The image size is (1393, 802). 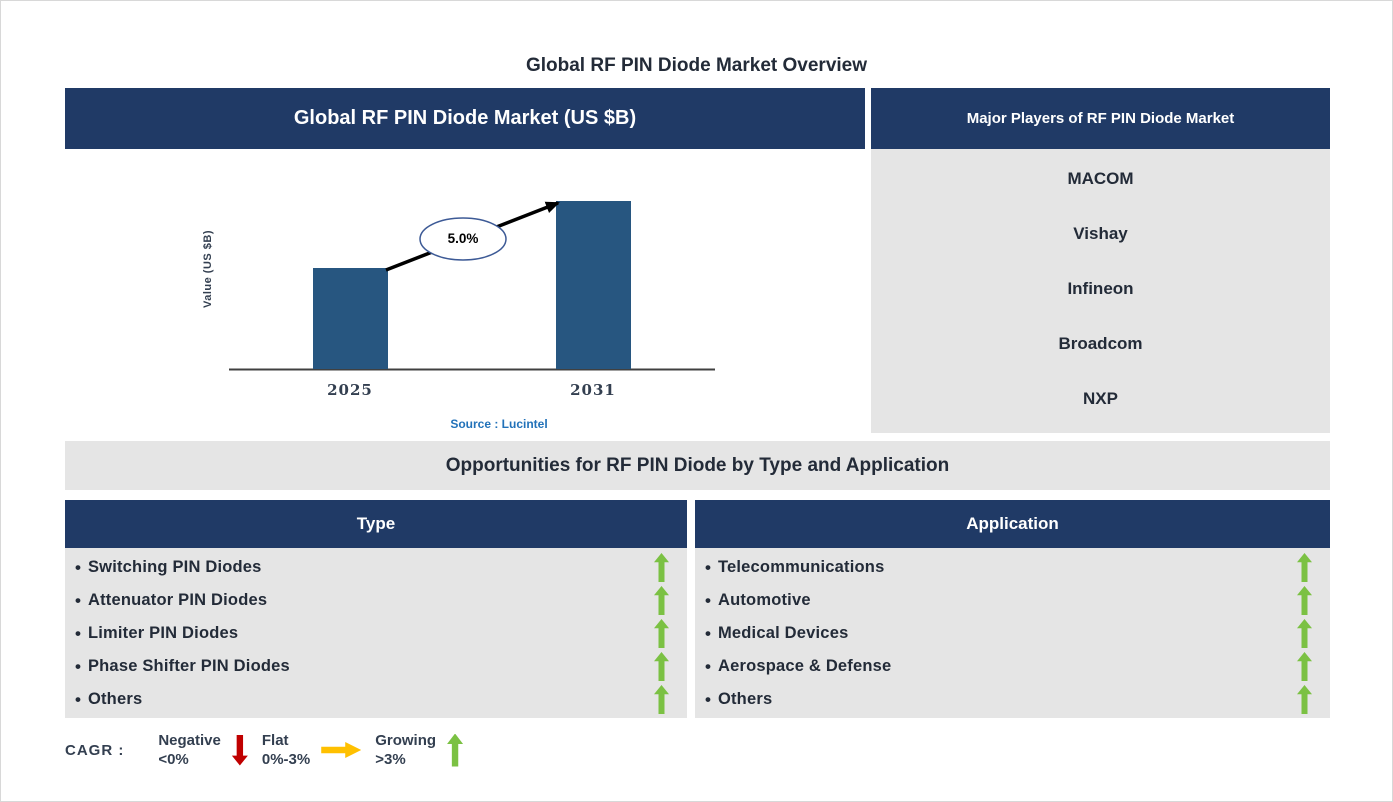 I want to click on legend-item-flat: Flat 0%-3%, so click(x=286, y=750).